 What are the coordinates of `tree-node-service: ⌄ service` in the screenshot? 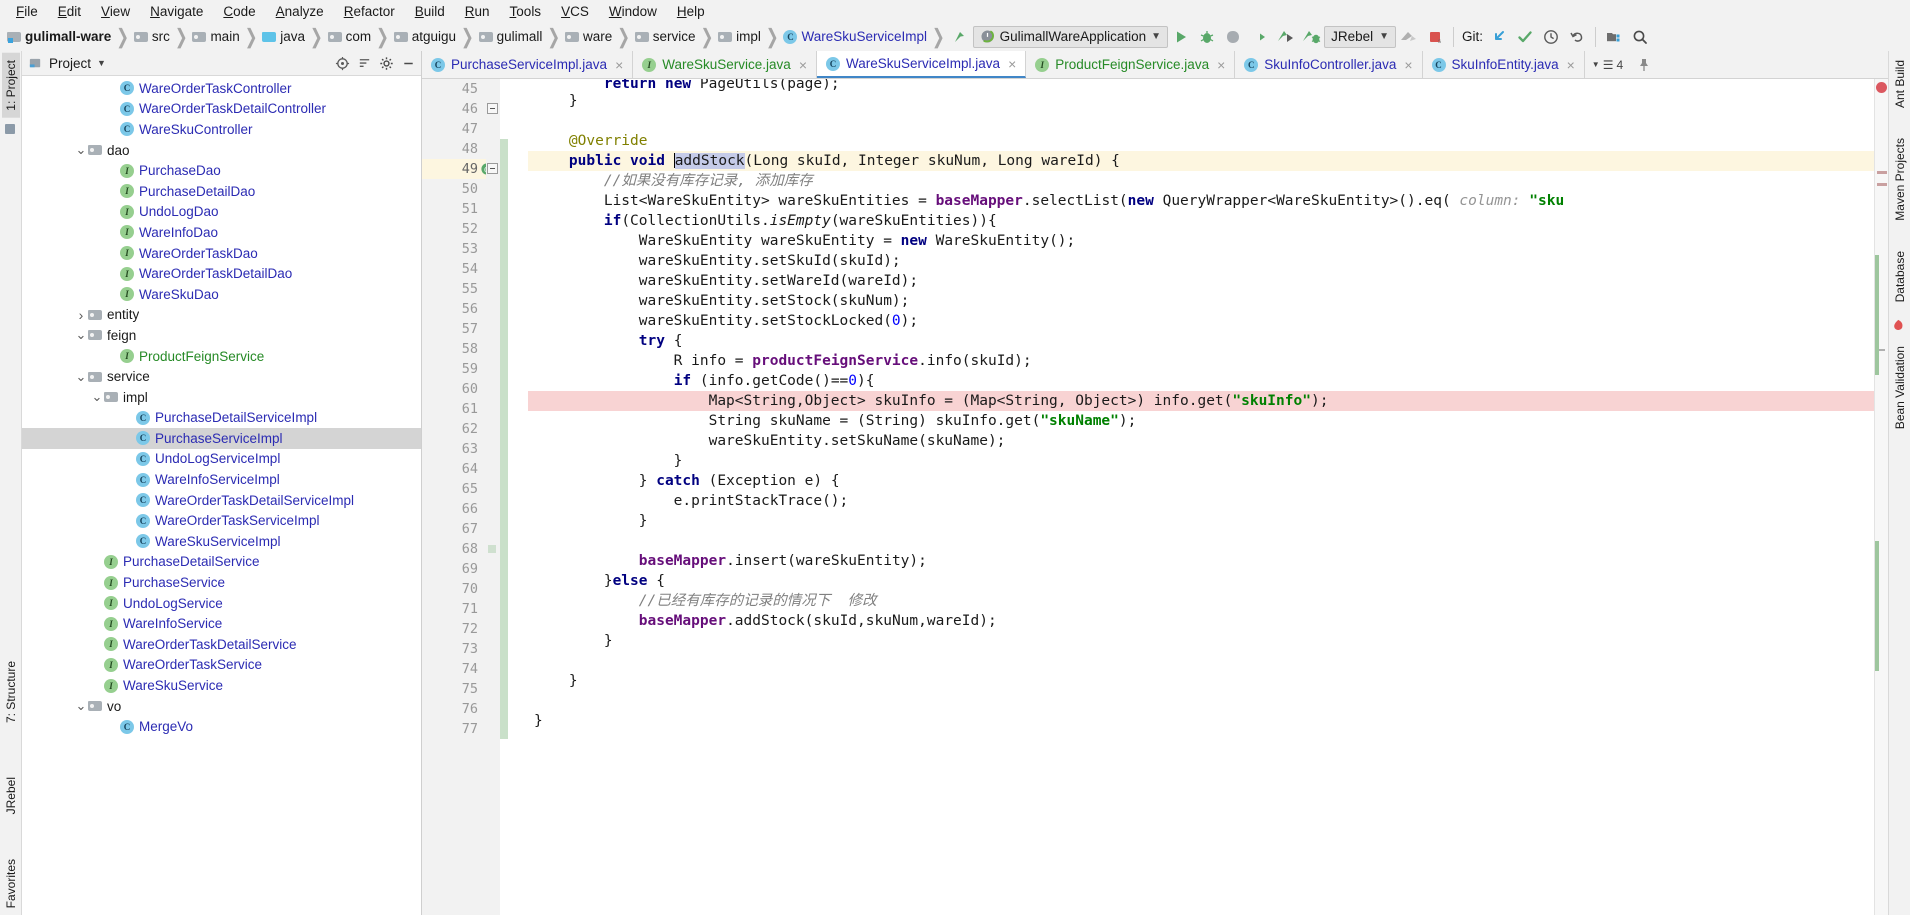 It's located at (221, 376).